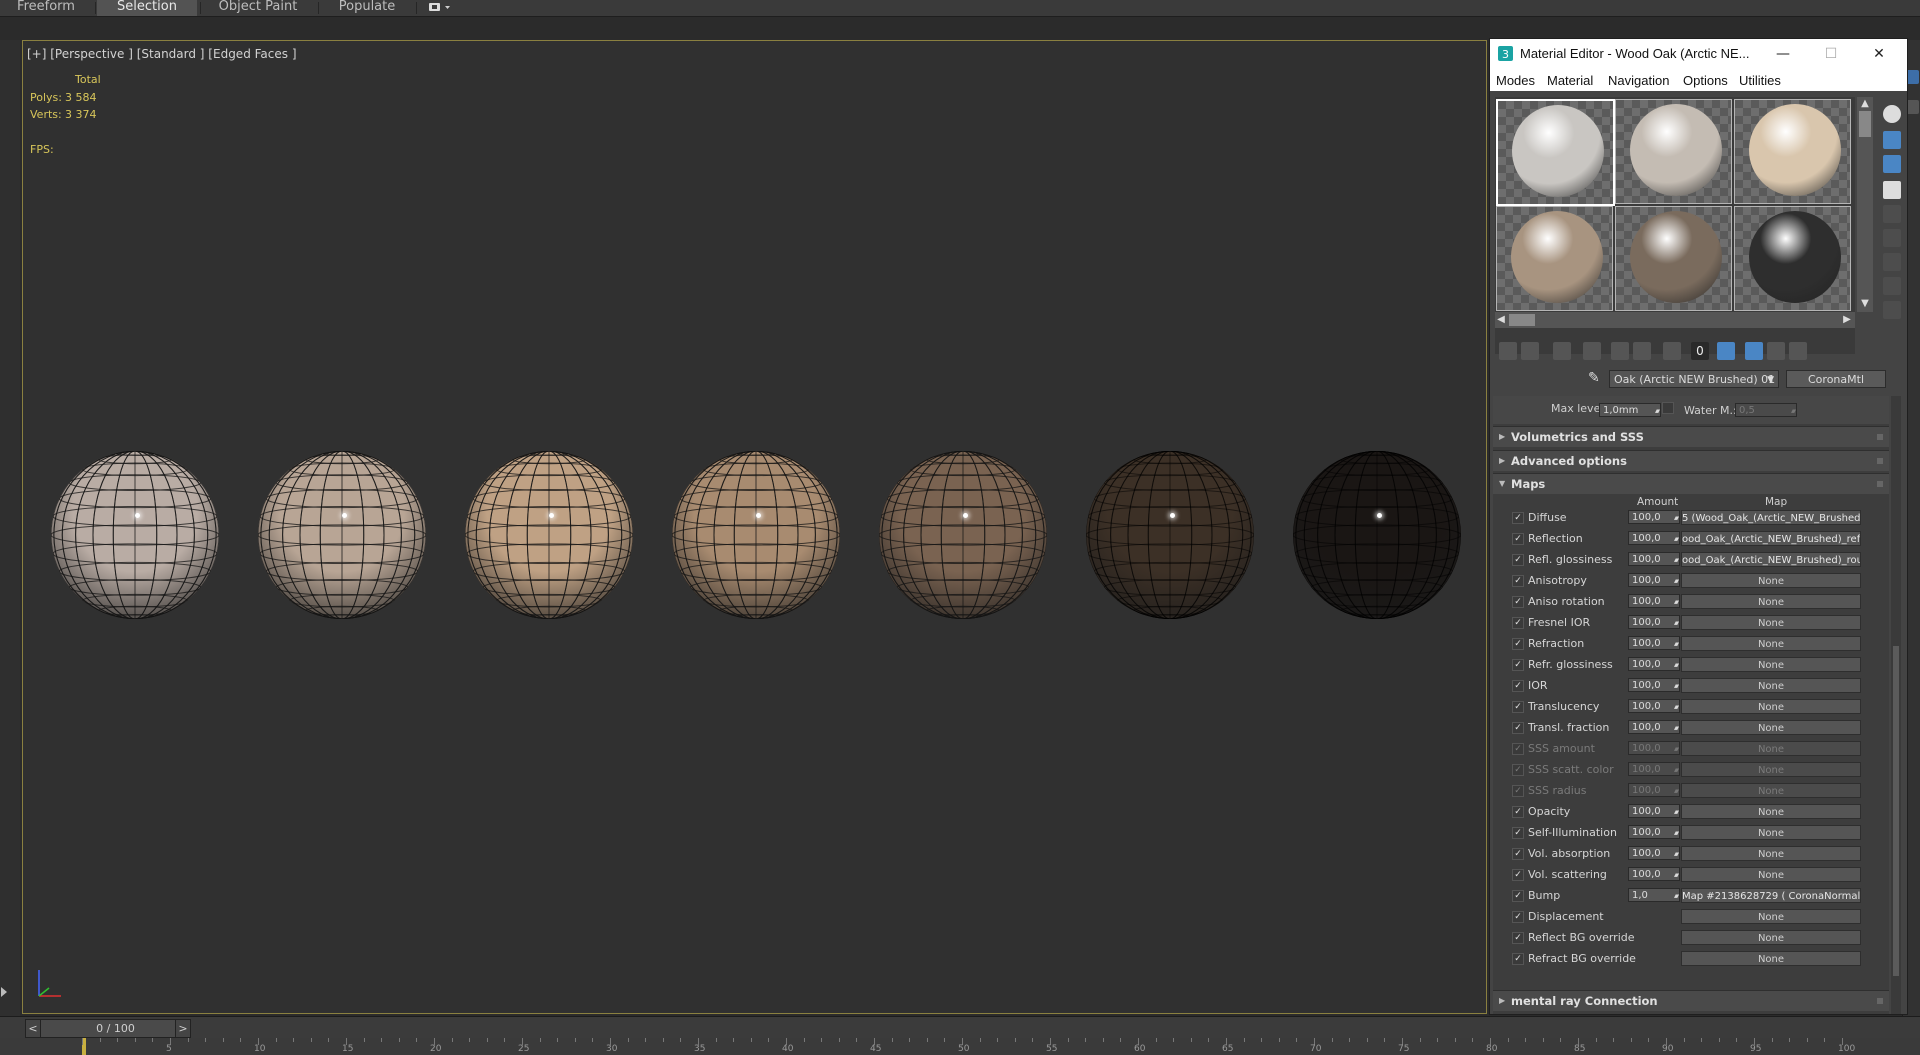 This screenshot has height=1055, width=1920. Describe the element at coordinates (1771, 559) in the screenshot. I see `map-slot-button: ood_Oak_(Arctic_NEW_Brushed)_rou` at that location.